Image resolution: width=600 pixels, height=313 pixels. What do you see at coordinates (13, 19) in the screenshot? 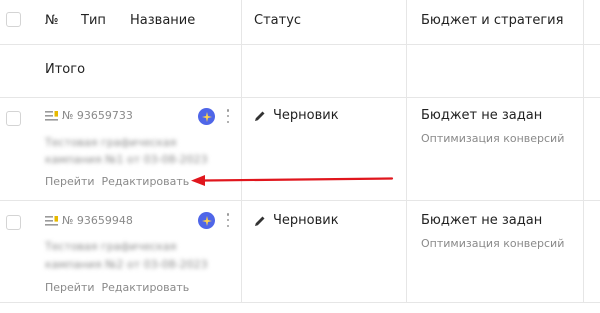
I see `select-all-checkbox` at bounding box center [13, 19].